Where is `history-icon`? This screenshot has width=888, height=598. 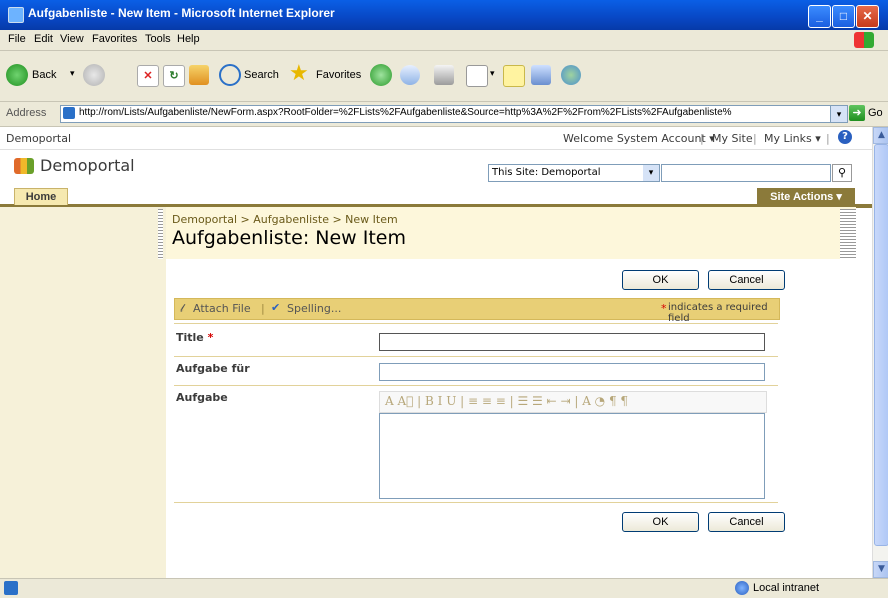 history-icon is located at coordinates (381, 75).